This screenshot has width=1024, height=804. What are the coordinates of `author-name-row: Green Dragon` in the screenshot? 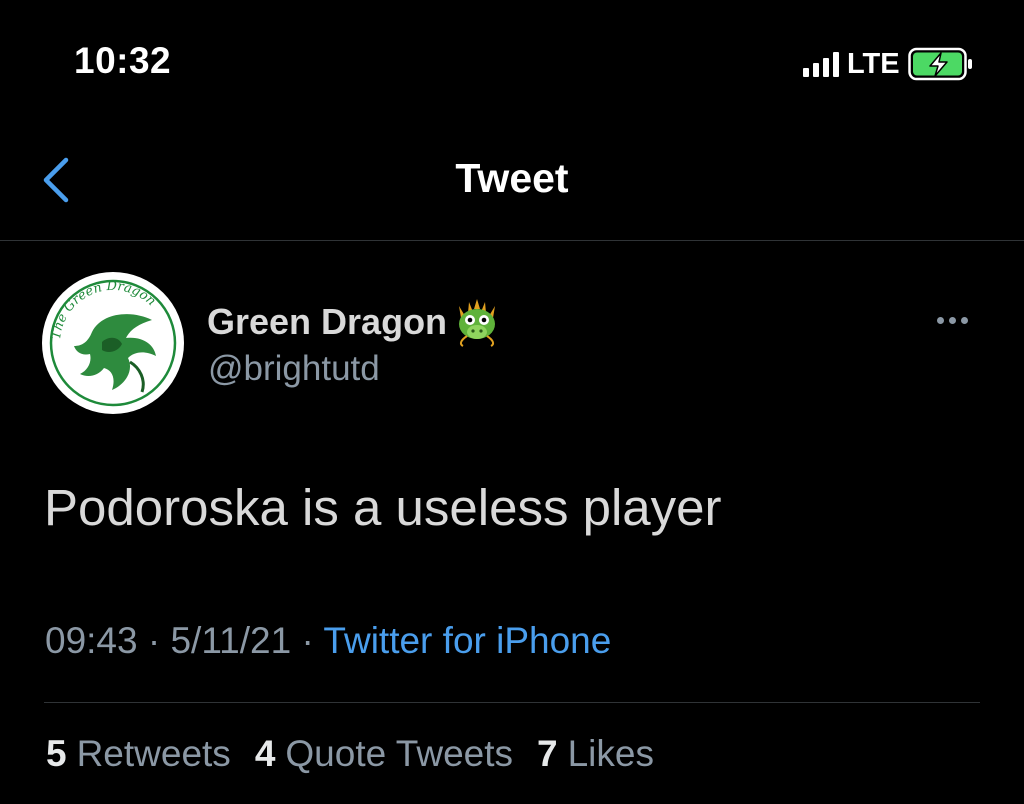 It's located at (355, 322).